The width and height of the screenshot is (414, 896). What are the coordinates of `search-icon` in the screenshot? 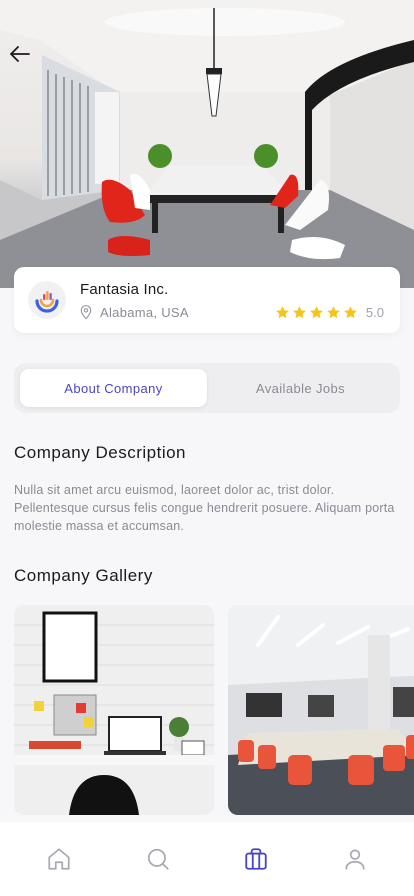 It's located at (158, 859).